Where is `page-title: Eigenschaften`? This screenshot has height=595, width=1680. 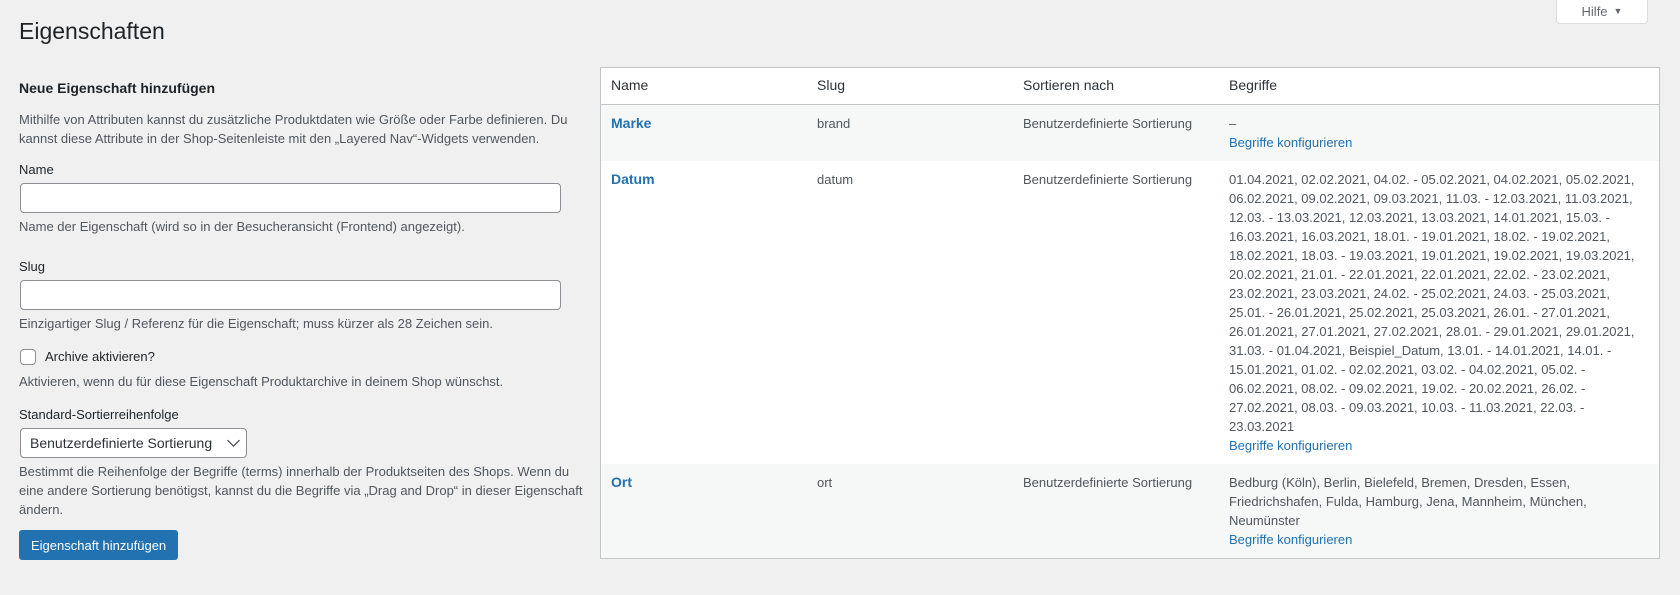 page-title: Eigenschaften is located at coordinates (92, 31).